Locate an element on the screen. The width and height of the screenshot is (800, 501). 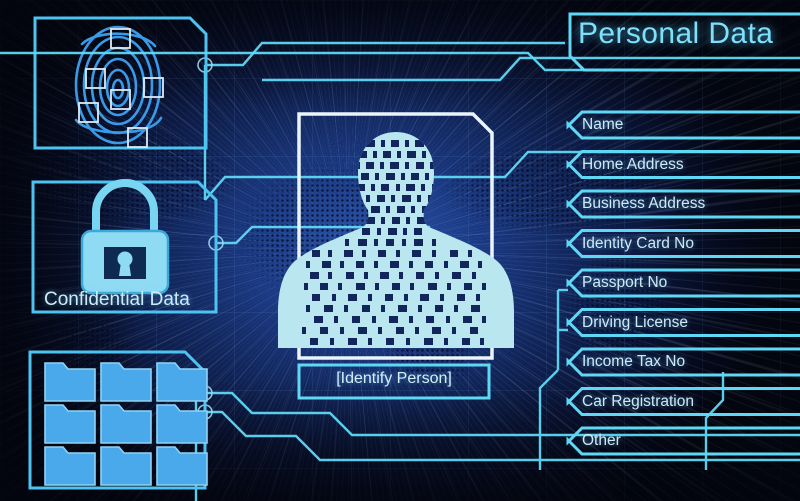
data-list-item: Business Address is located at coordinates (643, 204).